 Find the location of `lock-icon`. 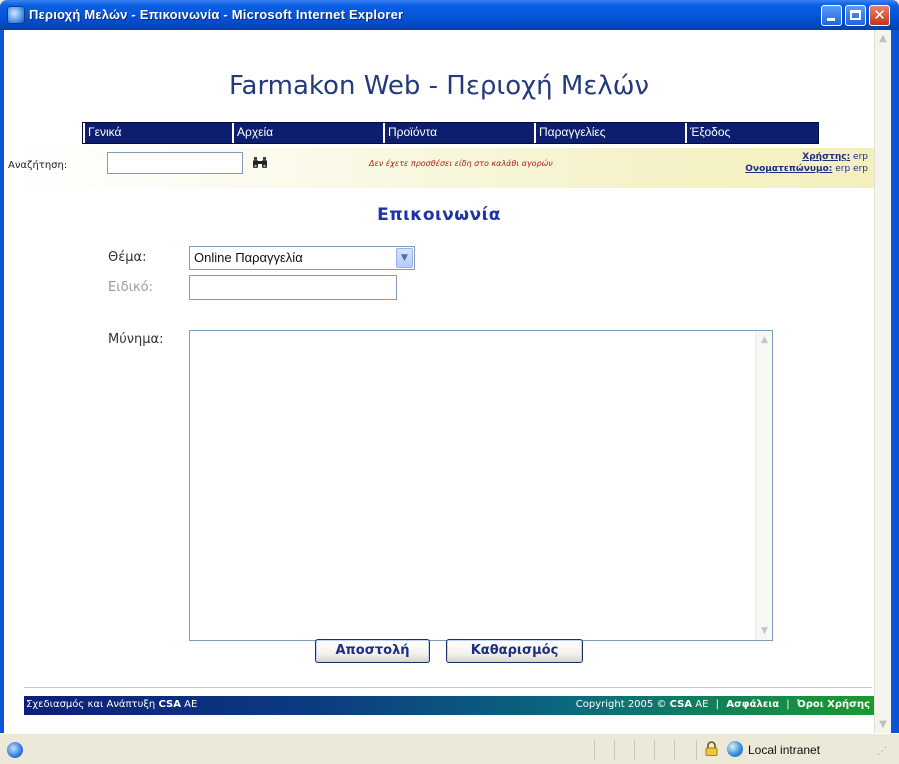

lock-icon is located at coordinates (711, 748).